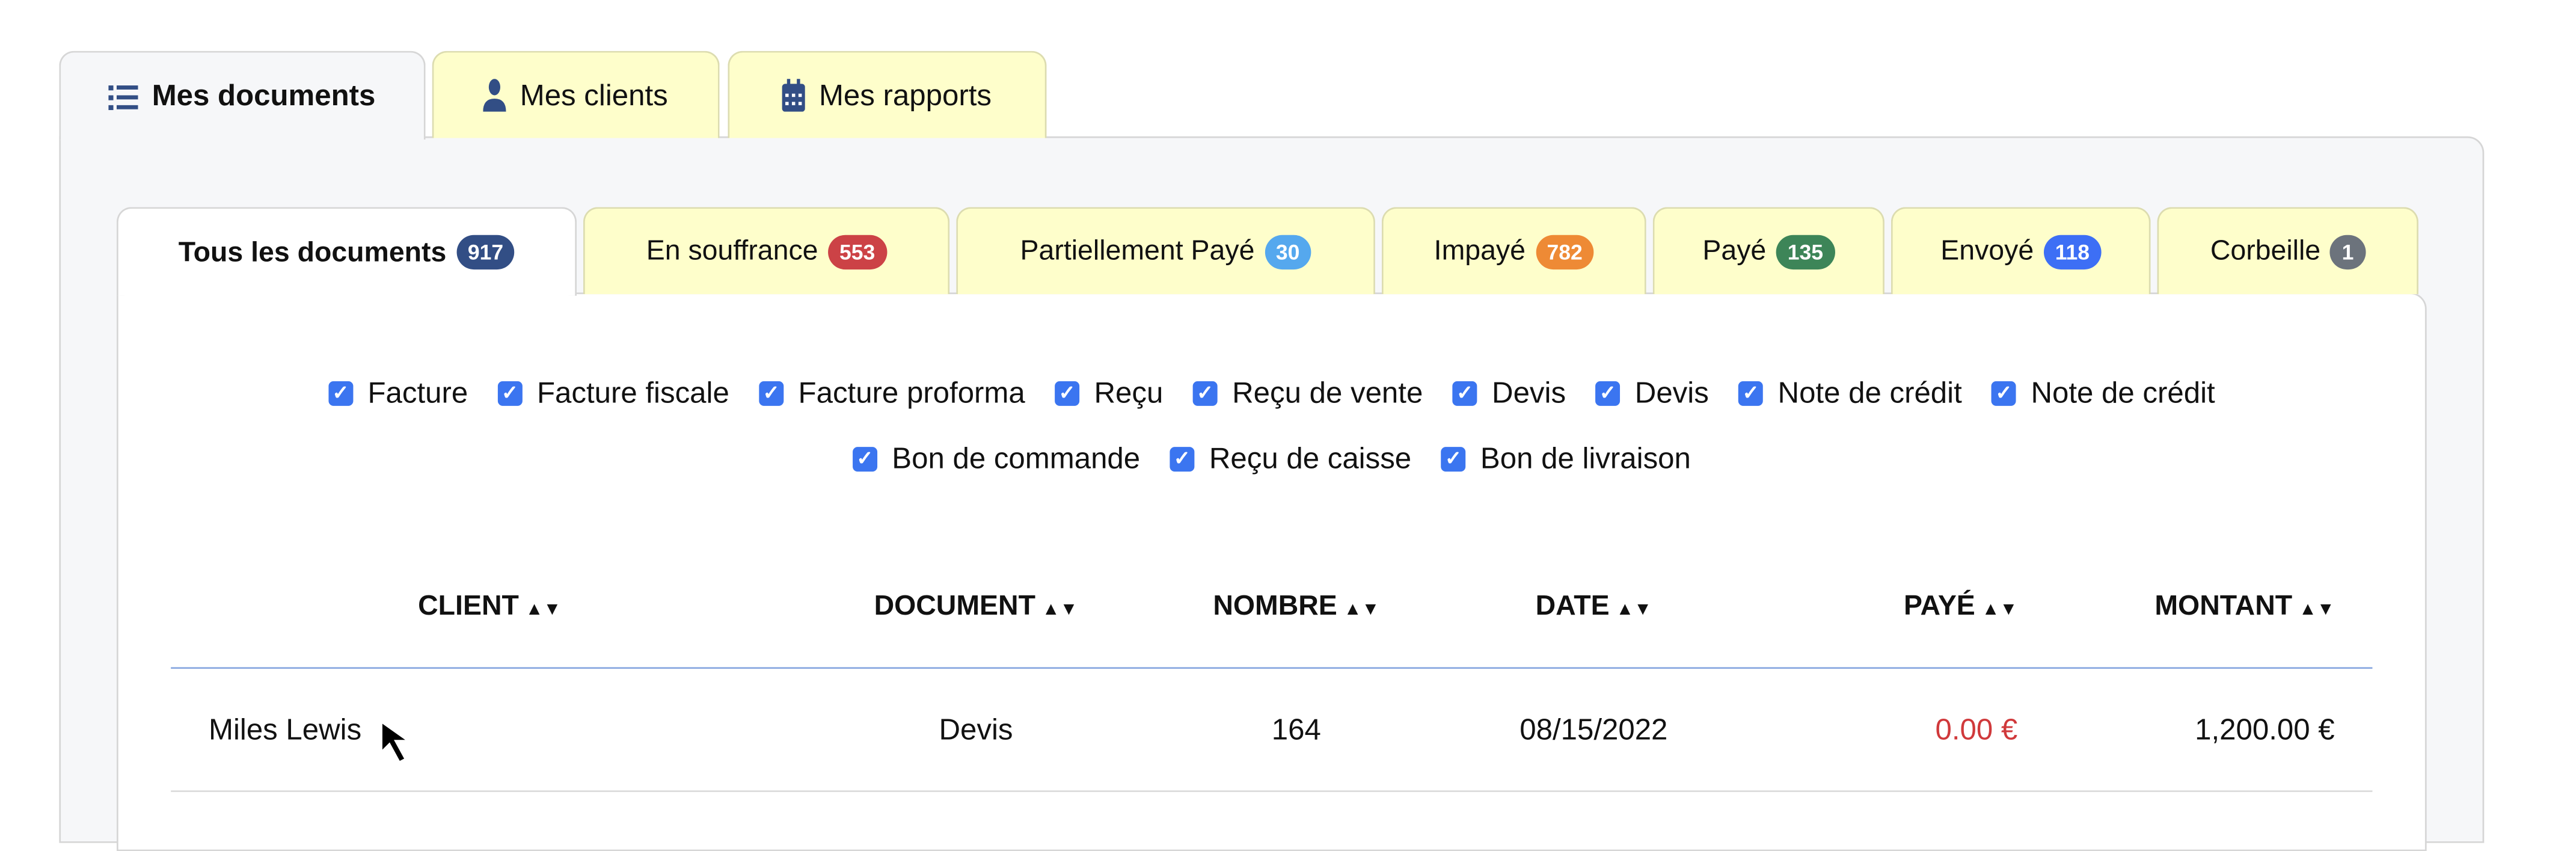 This screenshot has width=2576, height=851. I want to click on cursor-arrow-icon, so click(396, 741).